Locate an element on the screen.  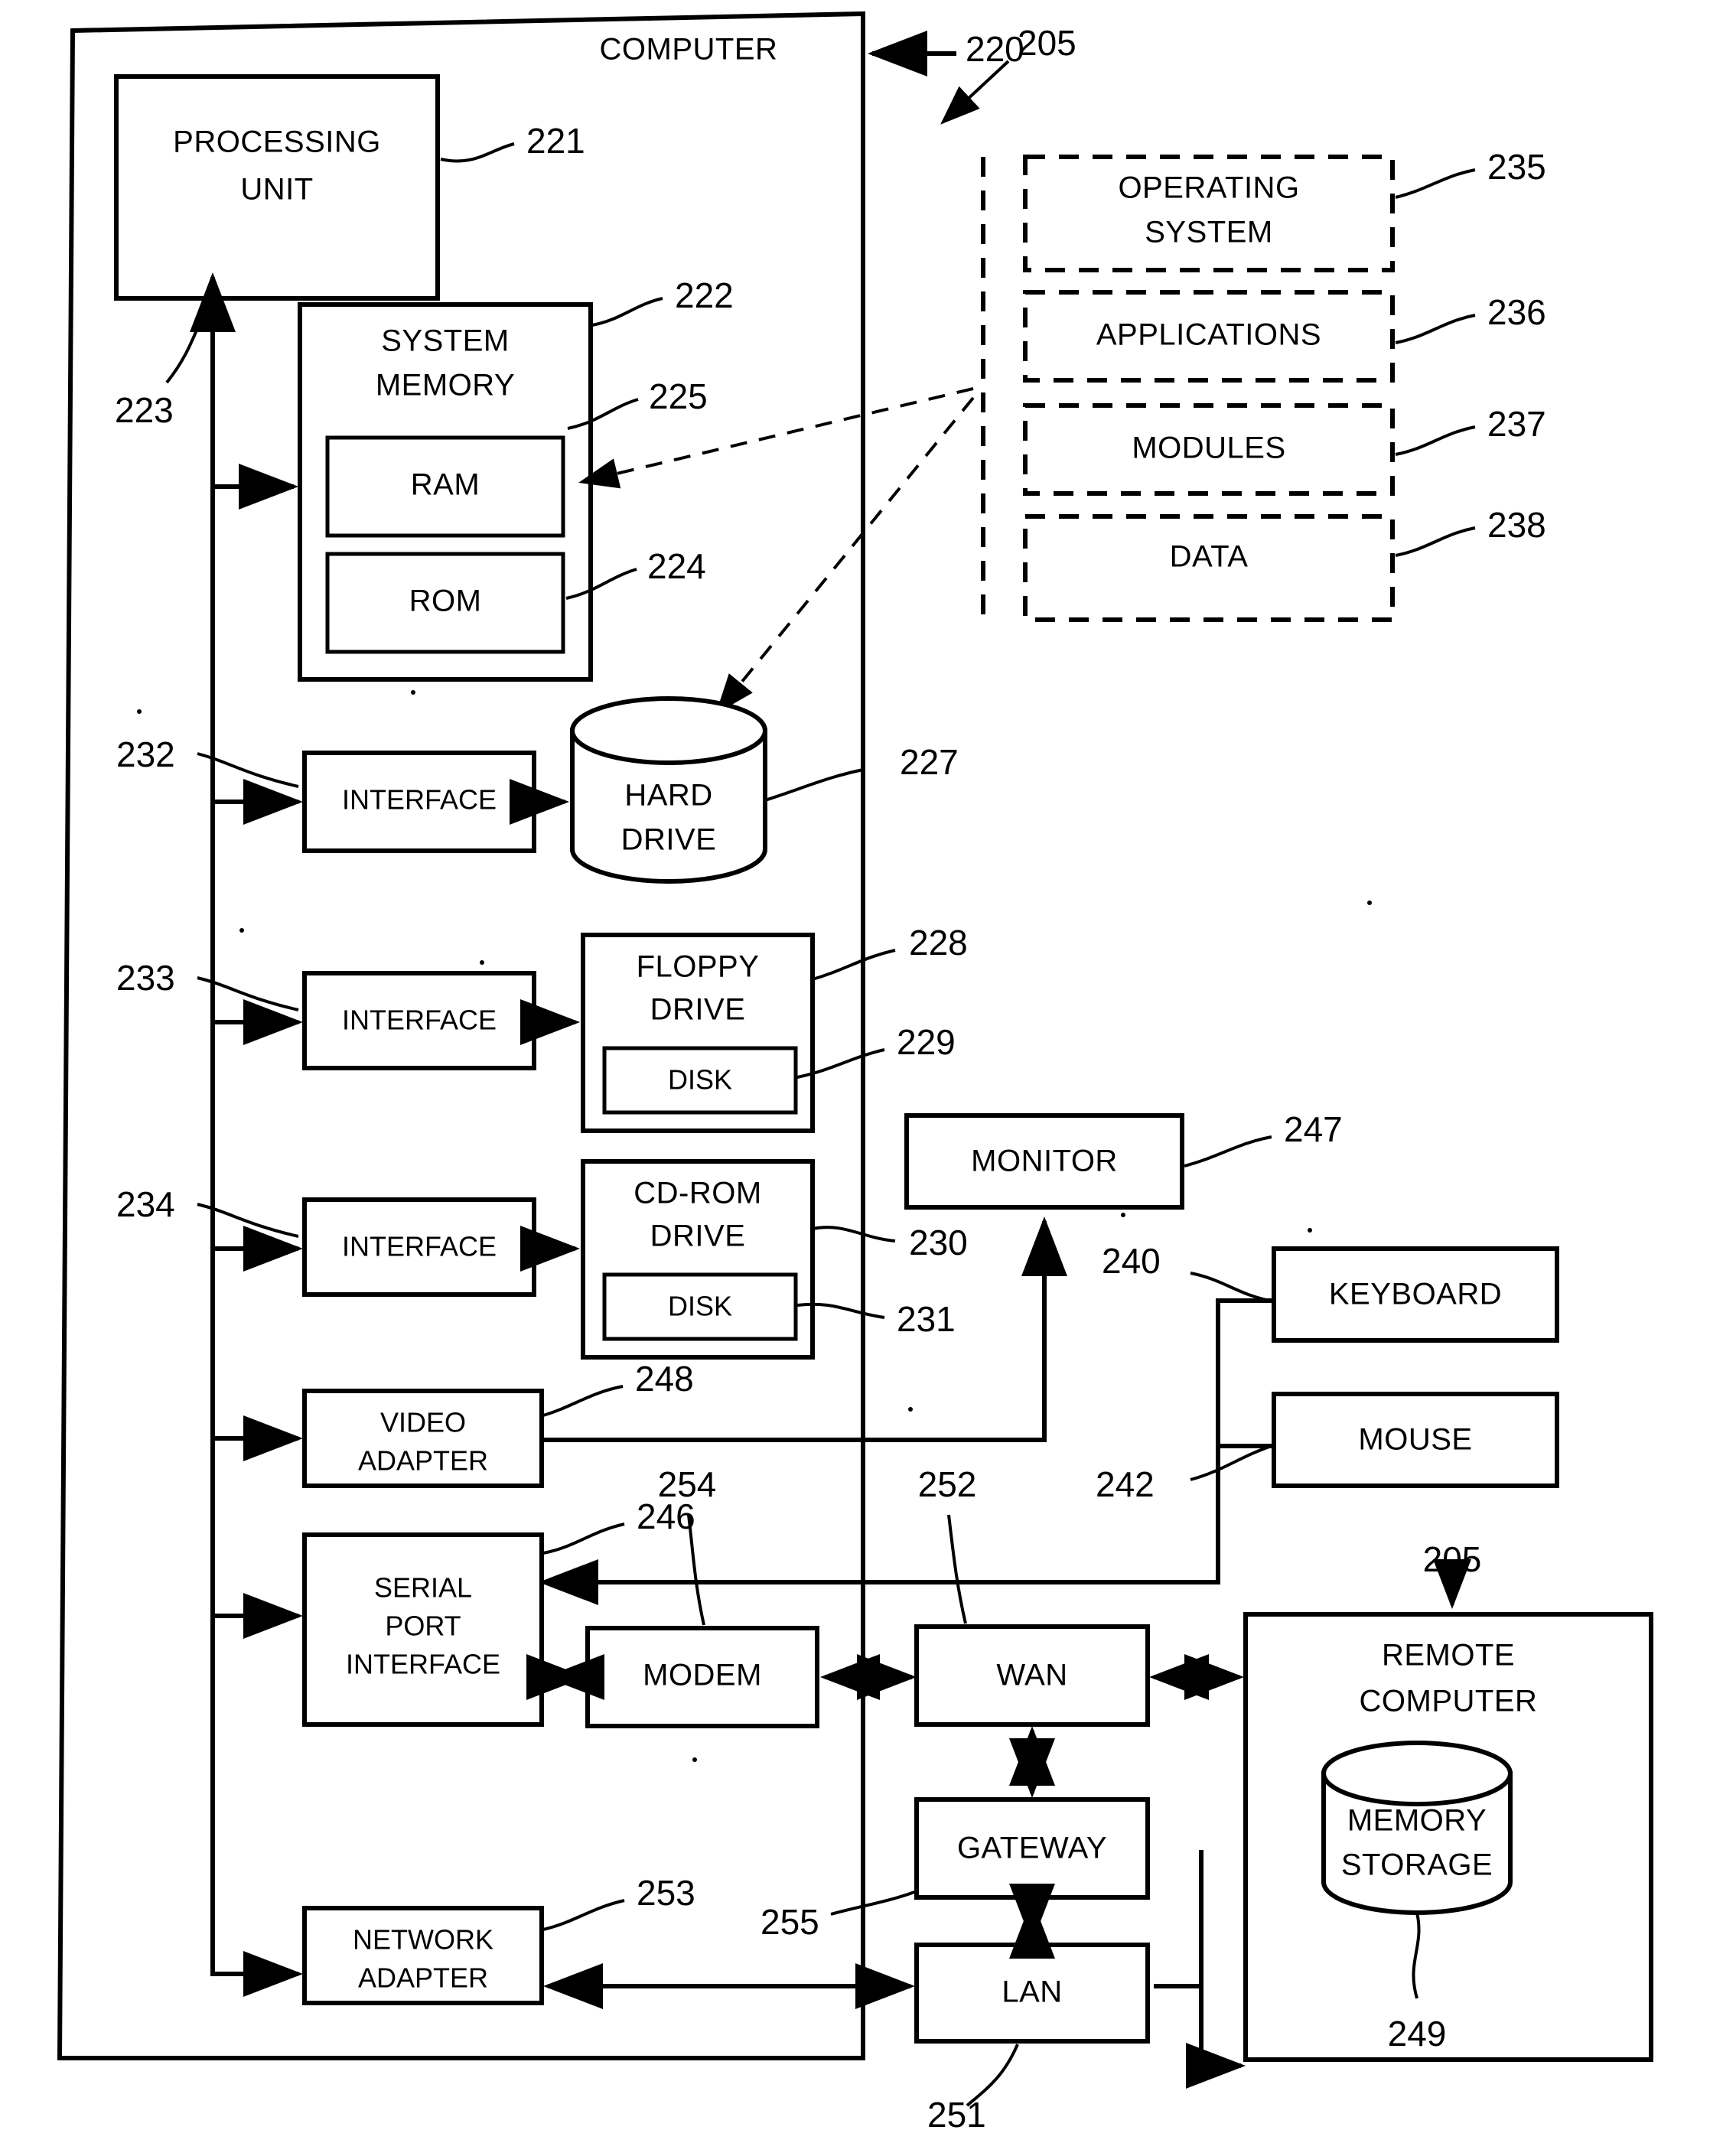
ram-label: RAM is located at coordinates (445, 485).